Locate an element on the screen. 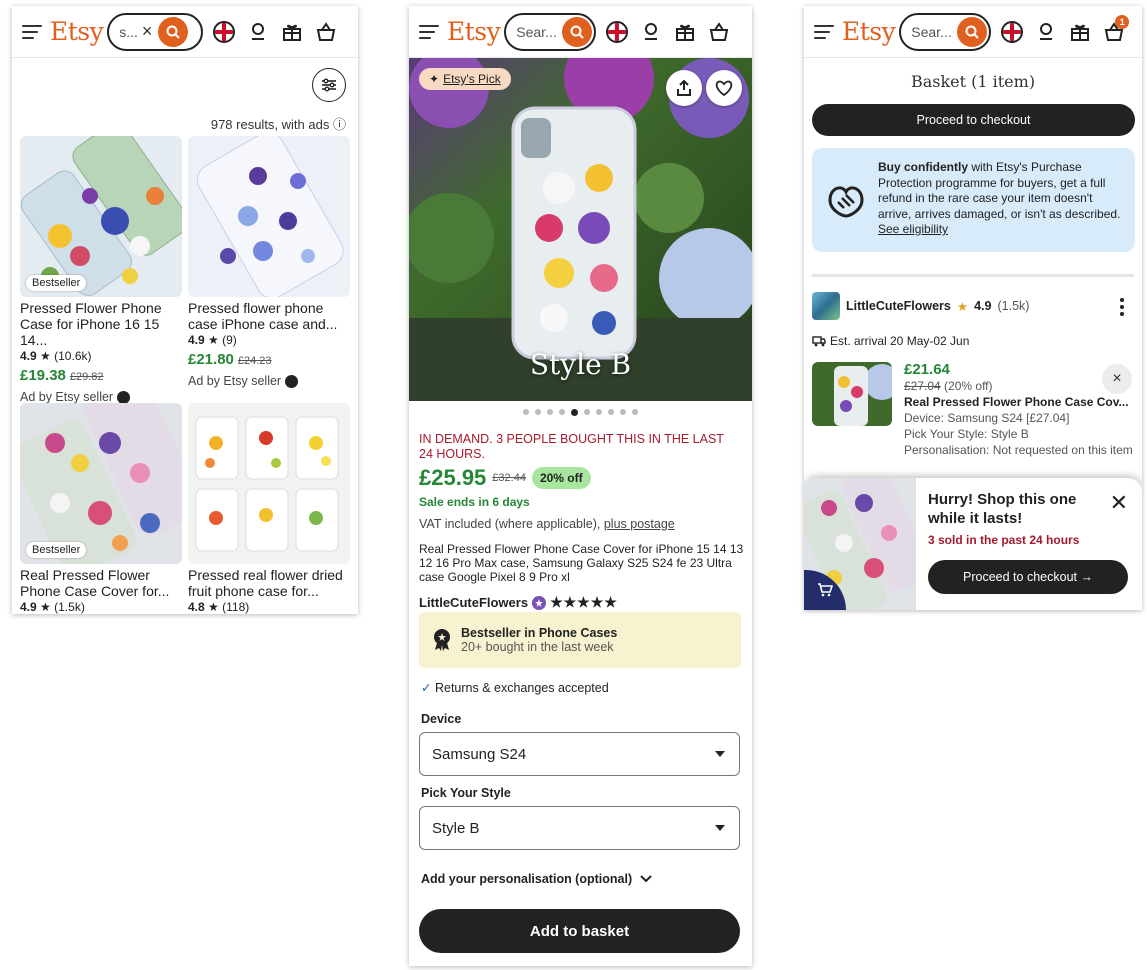 The height and width of the screenshot is (970, 1147). search-input: s... × is located at coordinates (155, 31).